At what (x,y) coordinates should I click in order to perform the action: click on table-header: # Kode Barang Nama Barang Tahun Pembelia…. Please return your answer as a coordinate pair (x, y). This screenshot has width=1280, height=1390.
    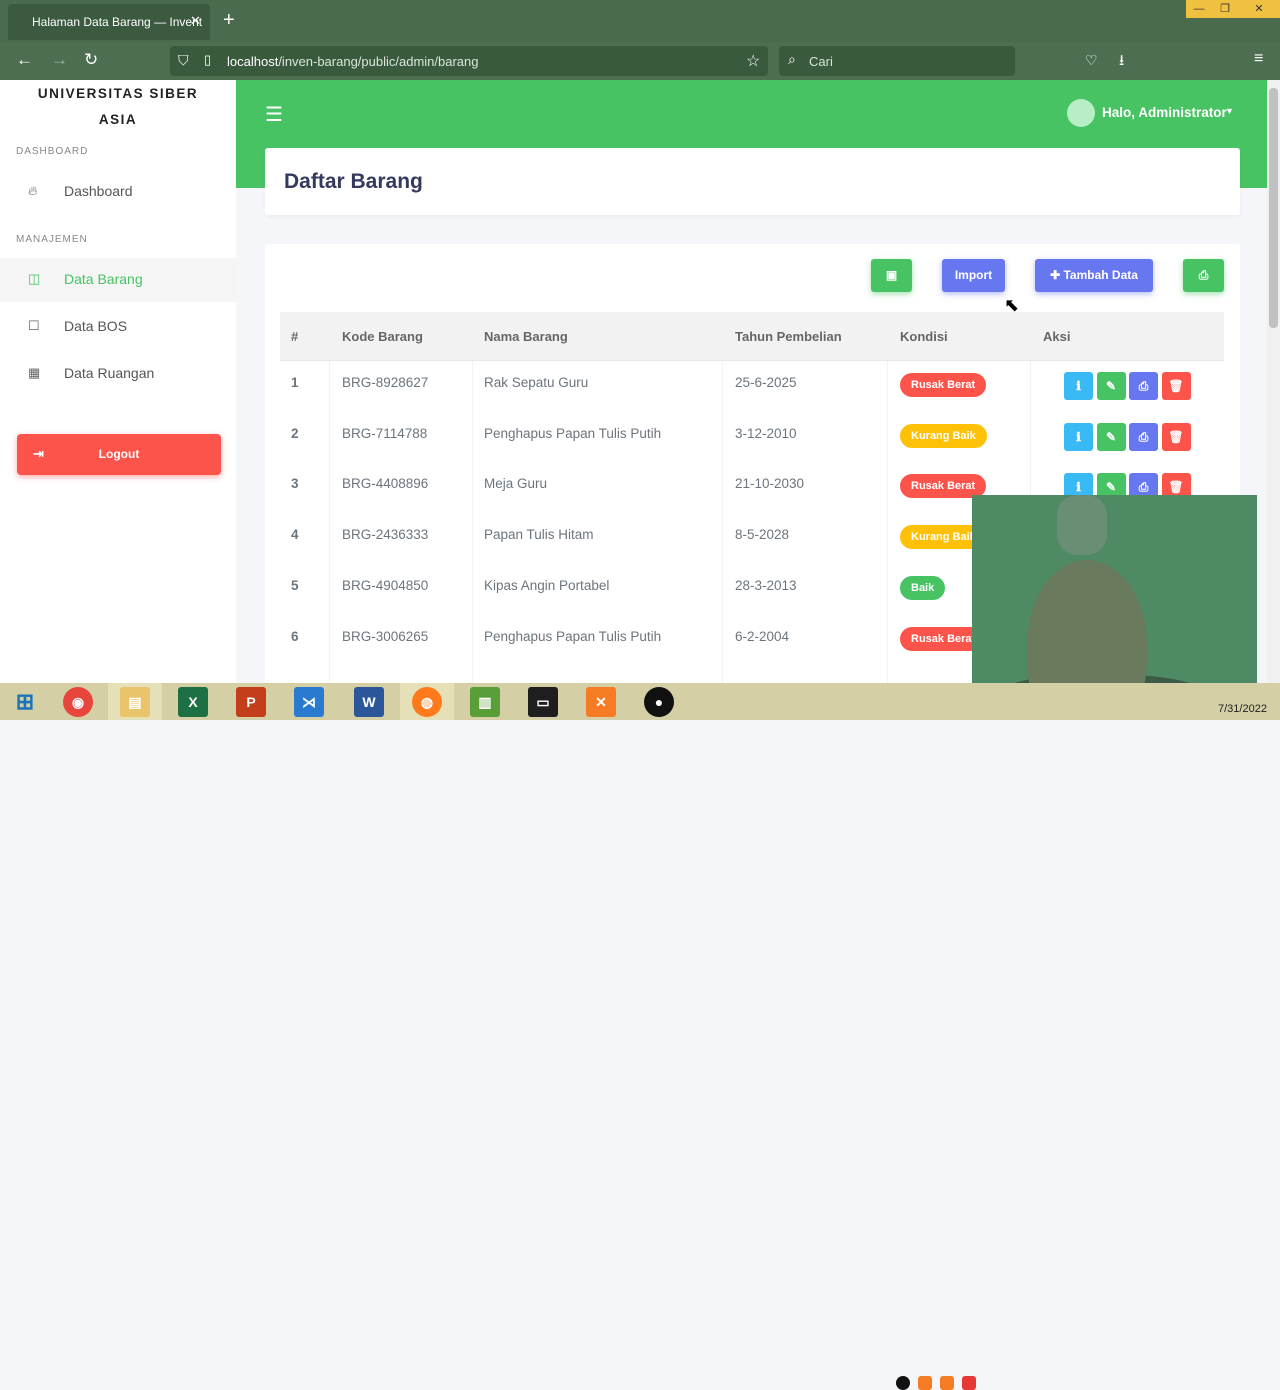
    Looking at the image, I should click on (752, 336).